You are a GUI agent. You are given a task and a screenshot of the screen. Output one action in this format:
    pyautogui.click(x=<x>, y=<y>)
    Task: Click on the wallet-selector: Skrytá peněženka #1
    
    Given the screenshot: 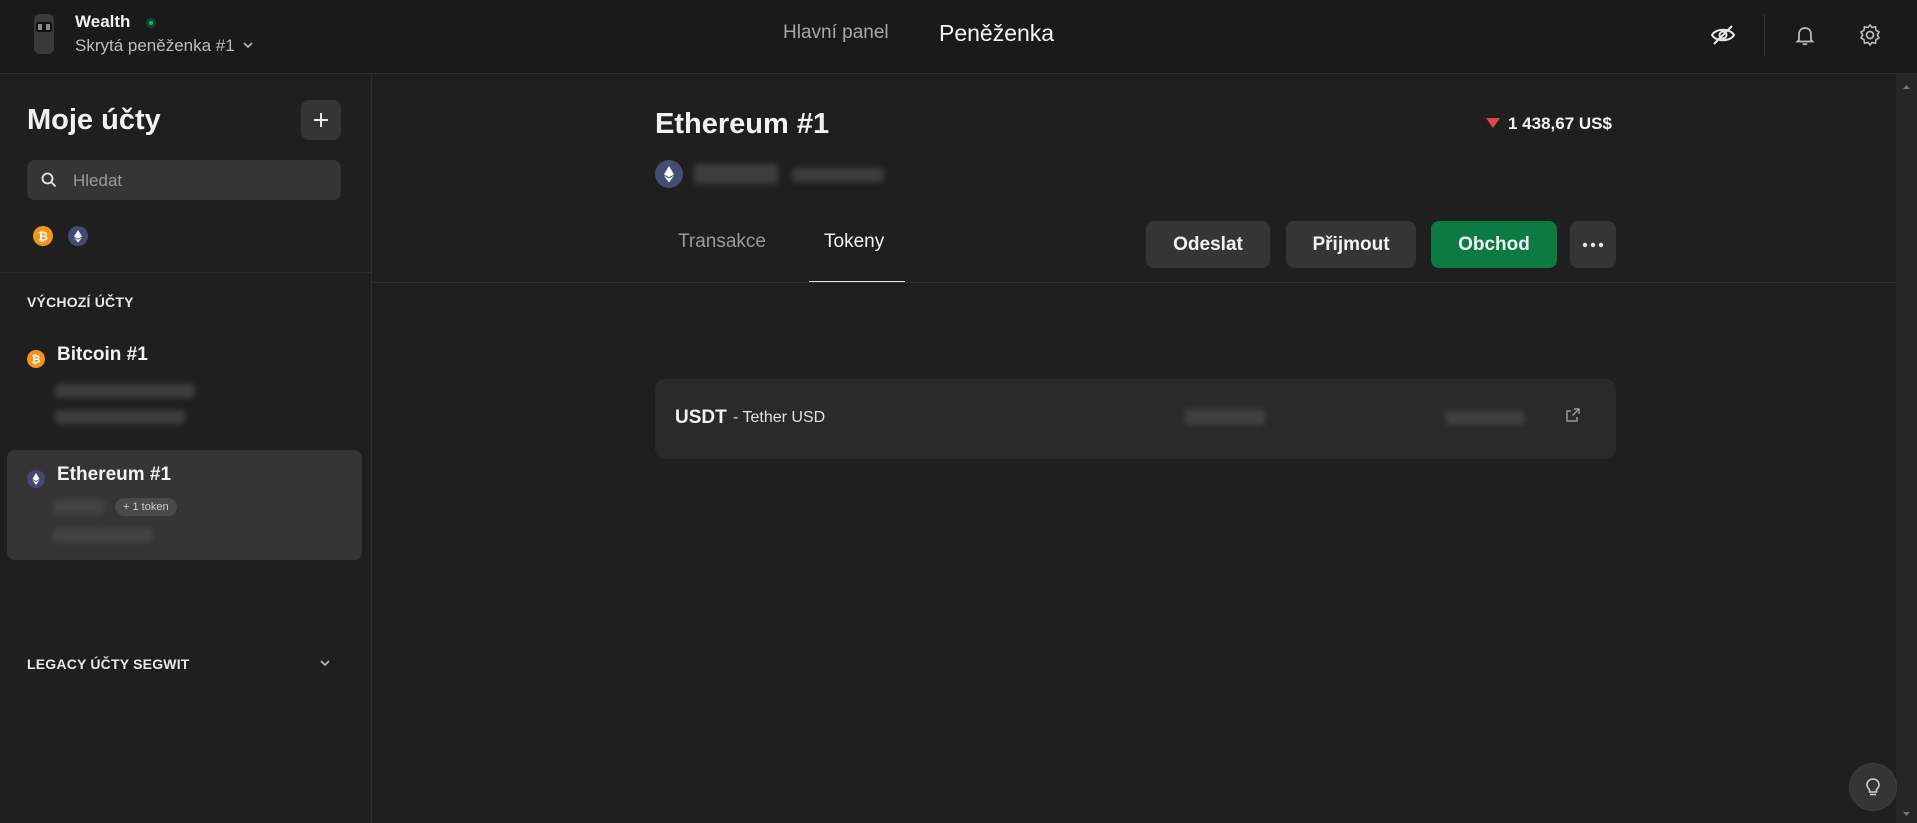 What is the action you would take?
    pyautogui.click(x=165, y=46)
    